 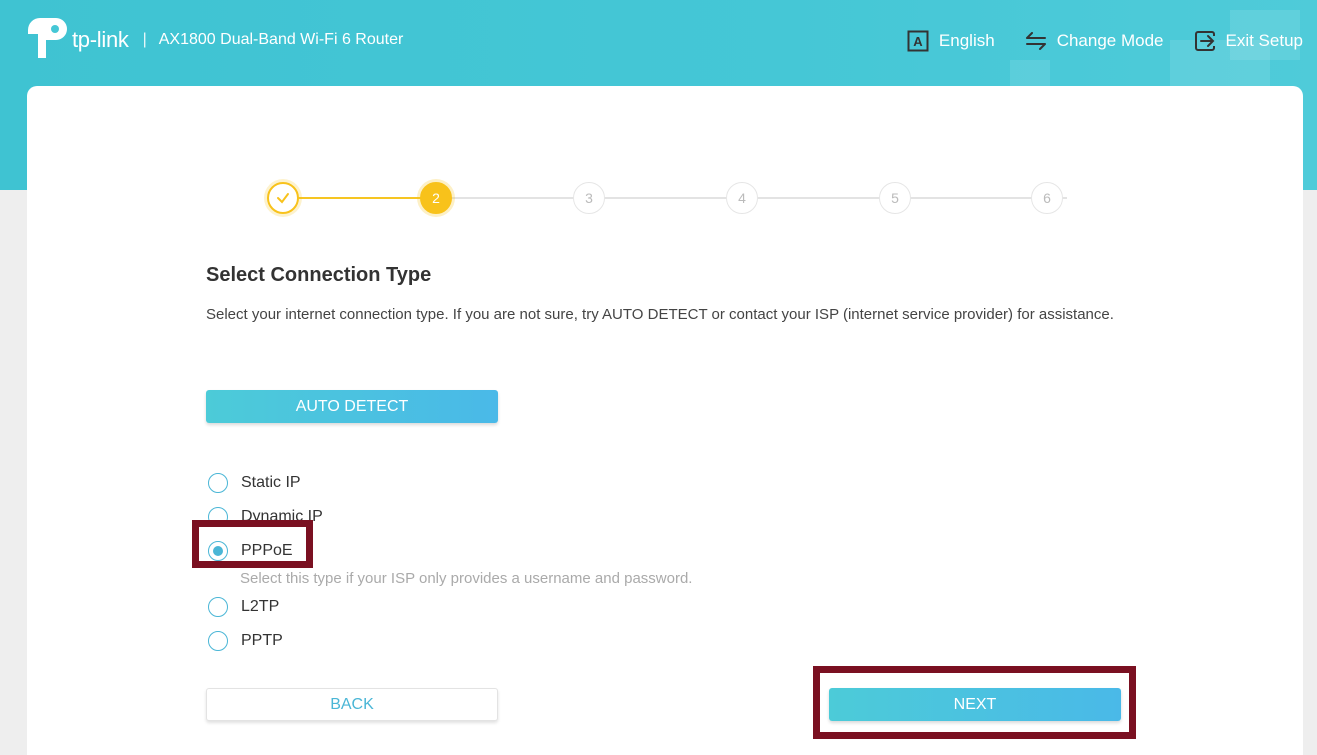 I want to click on language-label: English, so click(x=966, y=40).